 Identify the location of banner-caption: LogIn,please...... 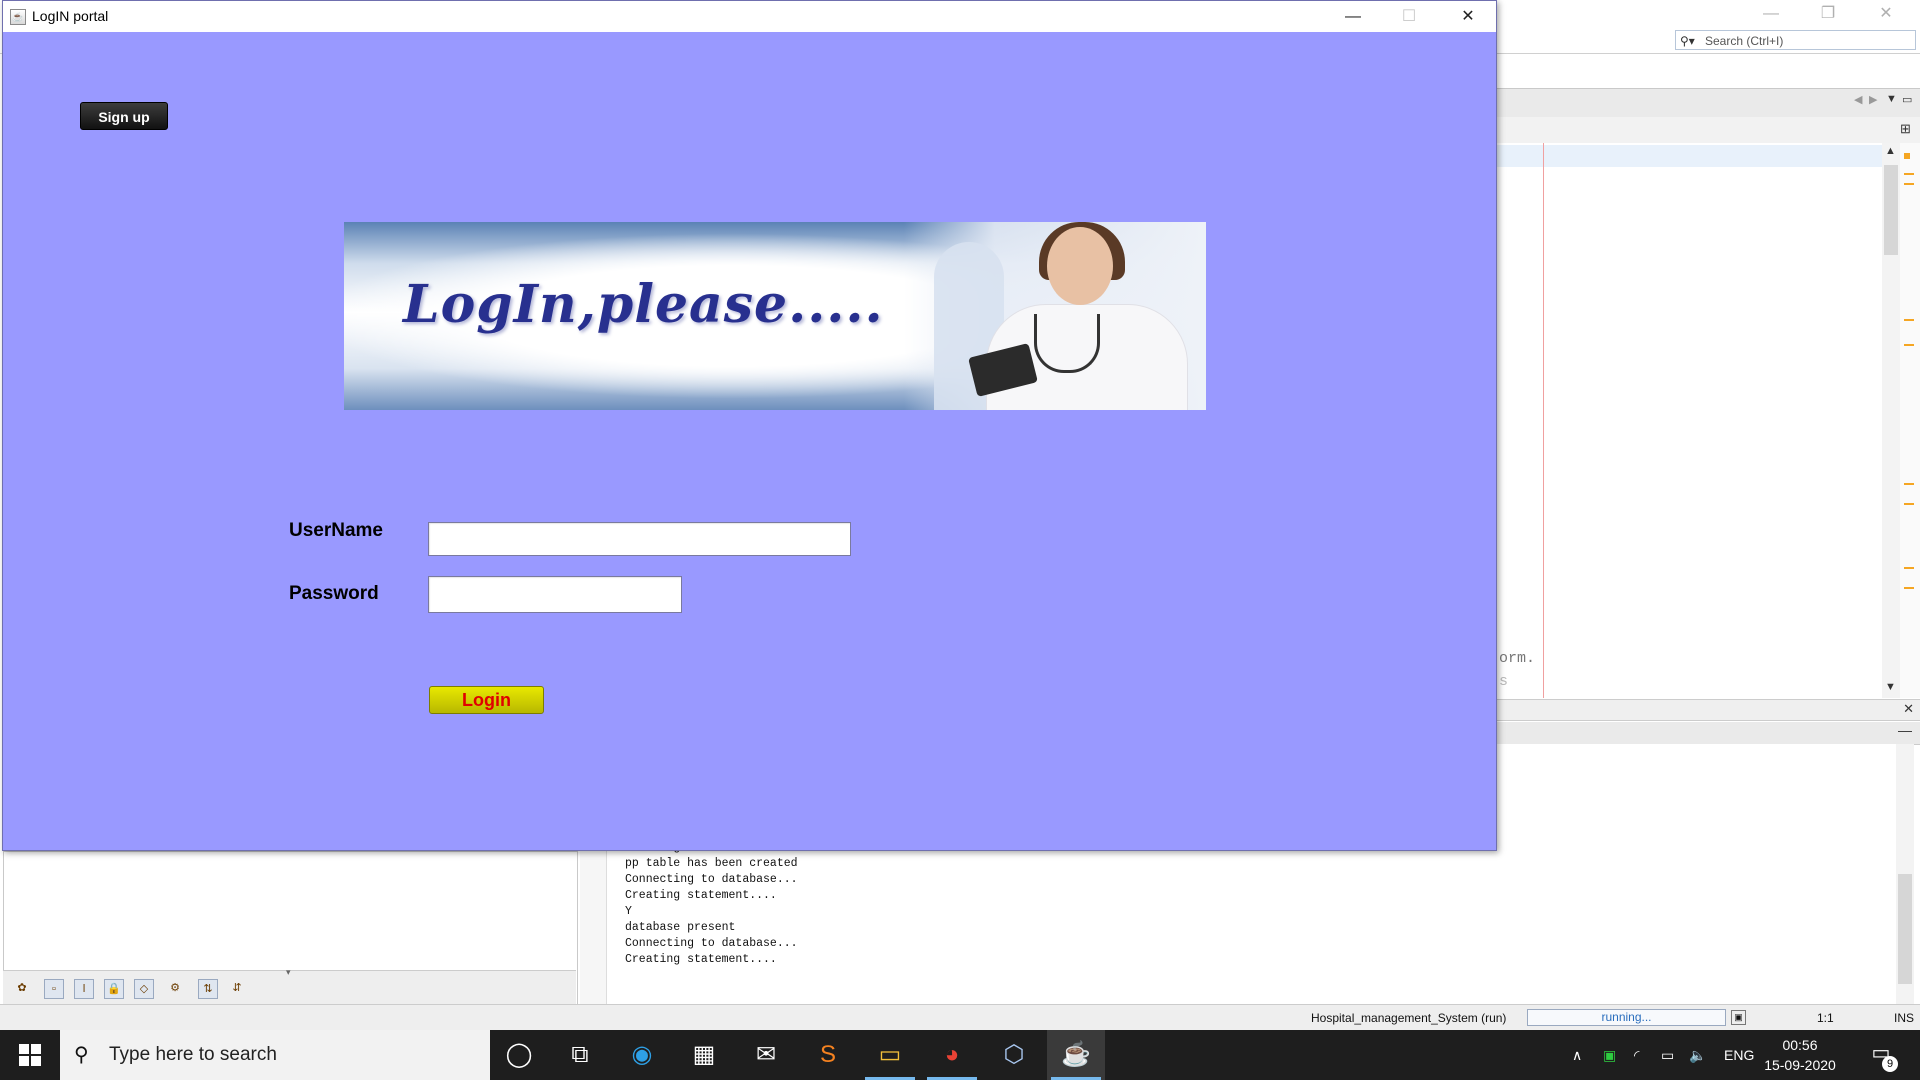
(643, 304).